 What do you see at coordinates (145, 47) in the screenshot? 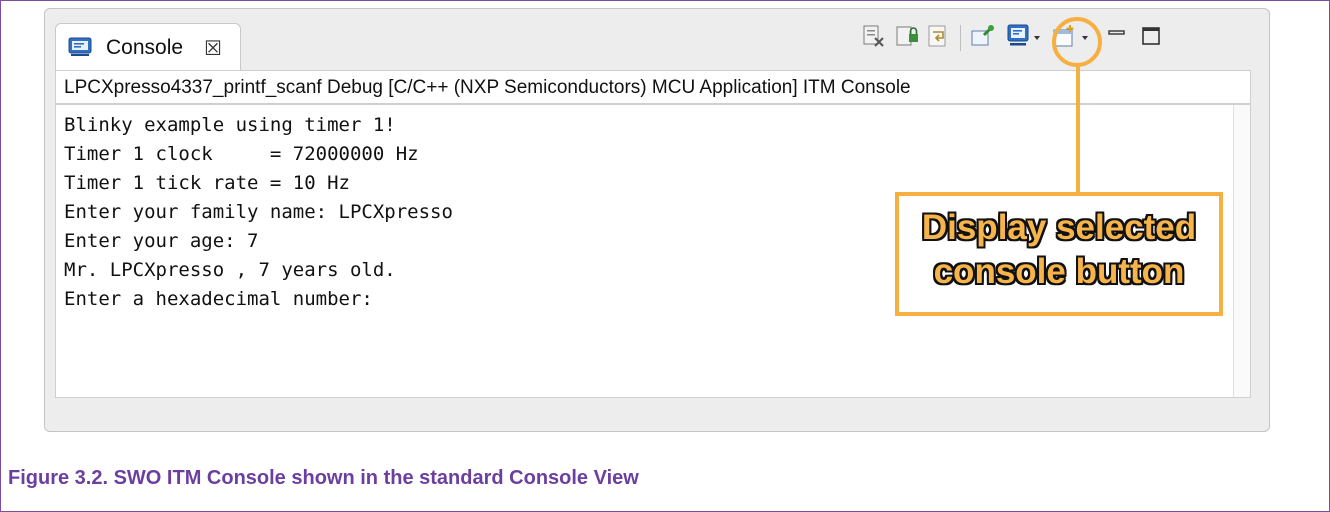
I see `tab-label: Console` at bounding box center [145, 47].